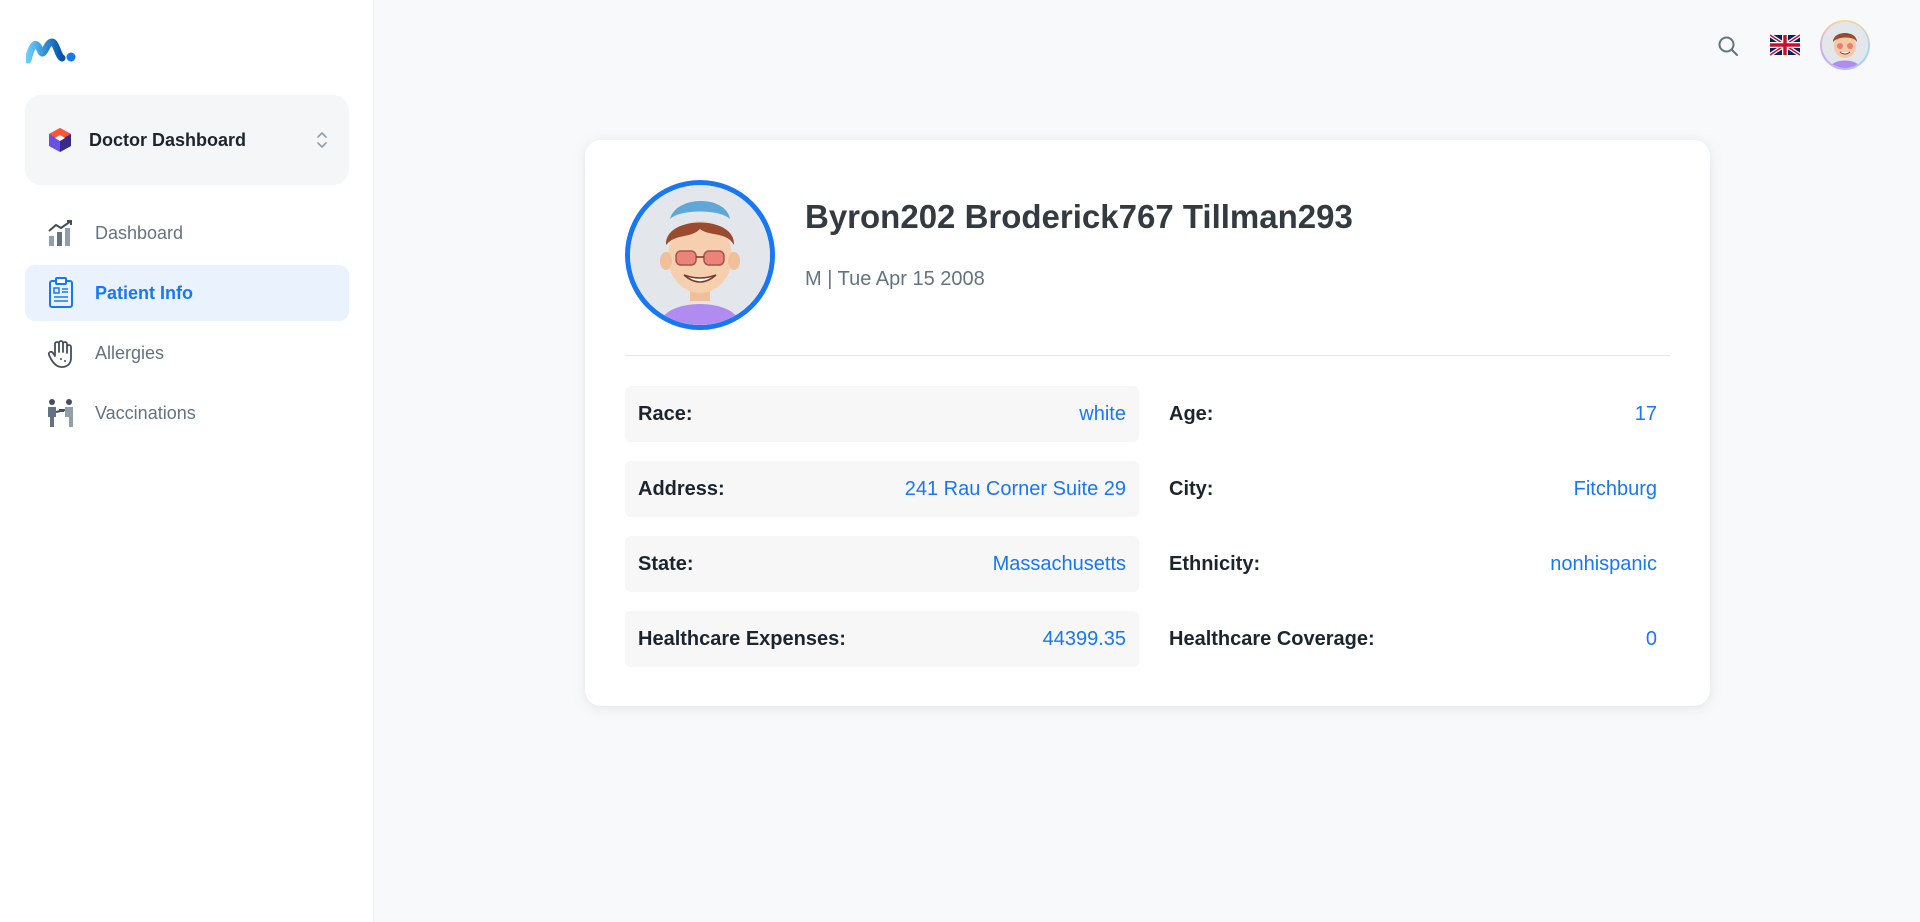 This screenshot has width=1920, height=922. Describe the element at coordinates (742, 638) in the screenshot. I see `field-label: Healthcare Expenses:` at that location.